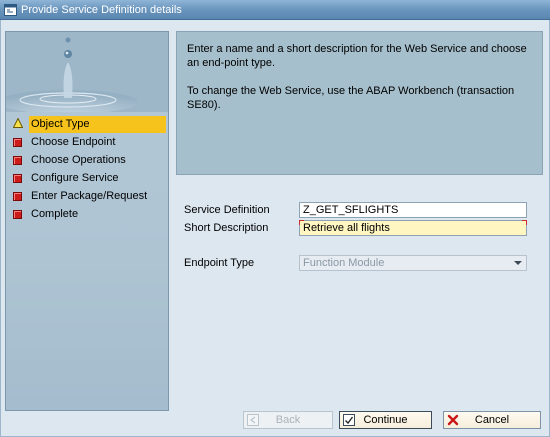  I want to click on back-icon, so click(253, 420).